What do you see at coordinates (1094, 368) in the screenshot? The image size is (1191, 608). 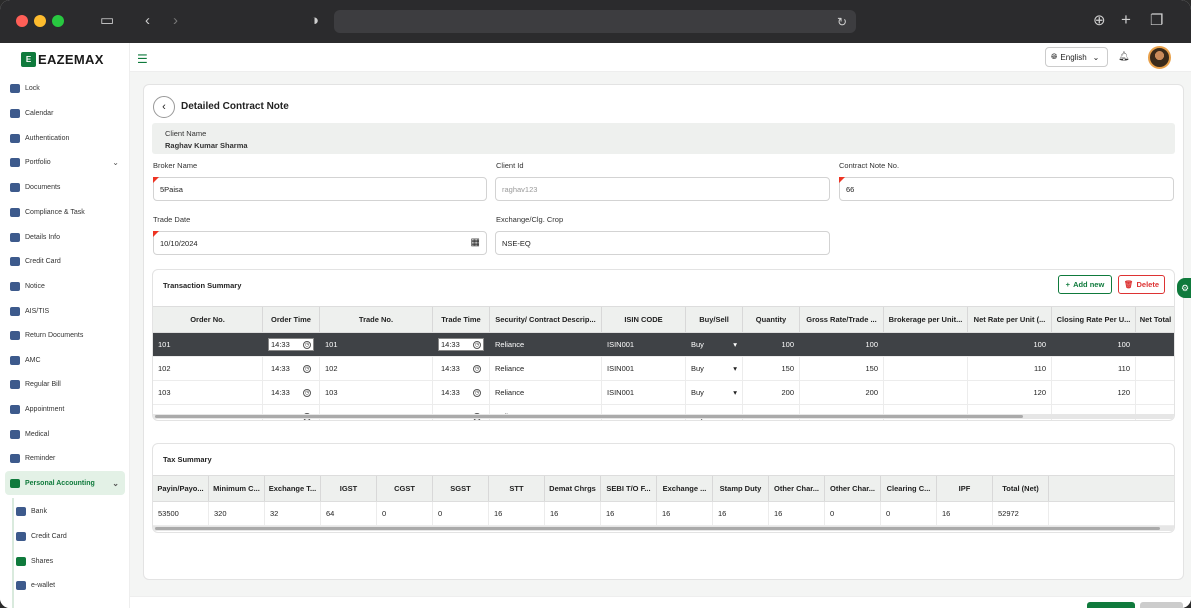 I see `table-cell: 110` at bounding box center [1094, 368].